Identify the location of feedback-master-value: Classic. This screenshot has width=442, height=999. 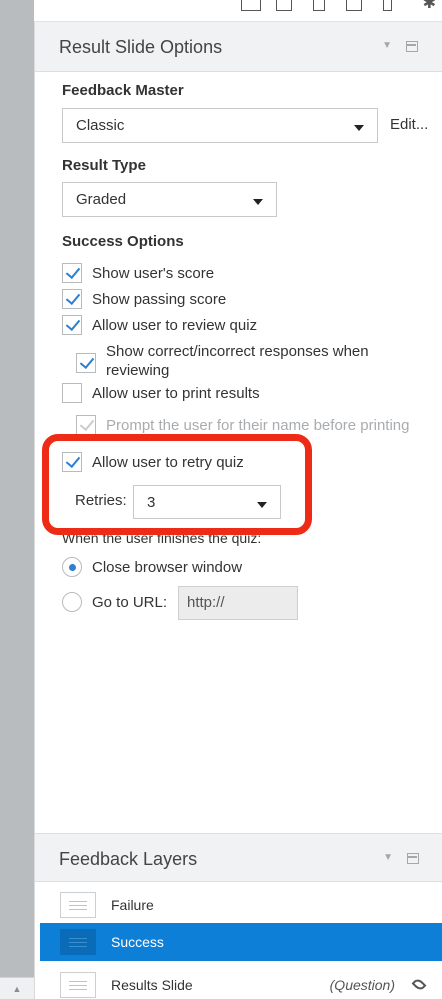
(100, 125).